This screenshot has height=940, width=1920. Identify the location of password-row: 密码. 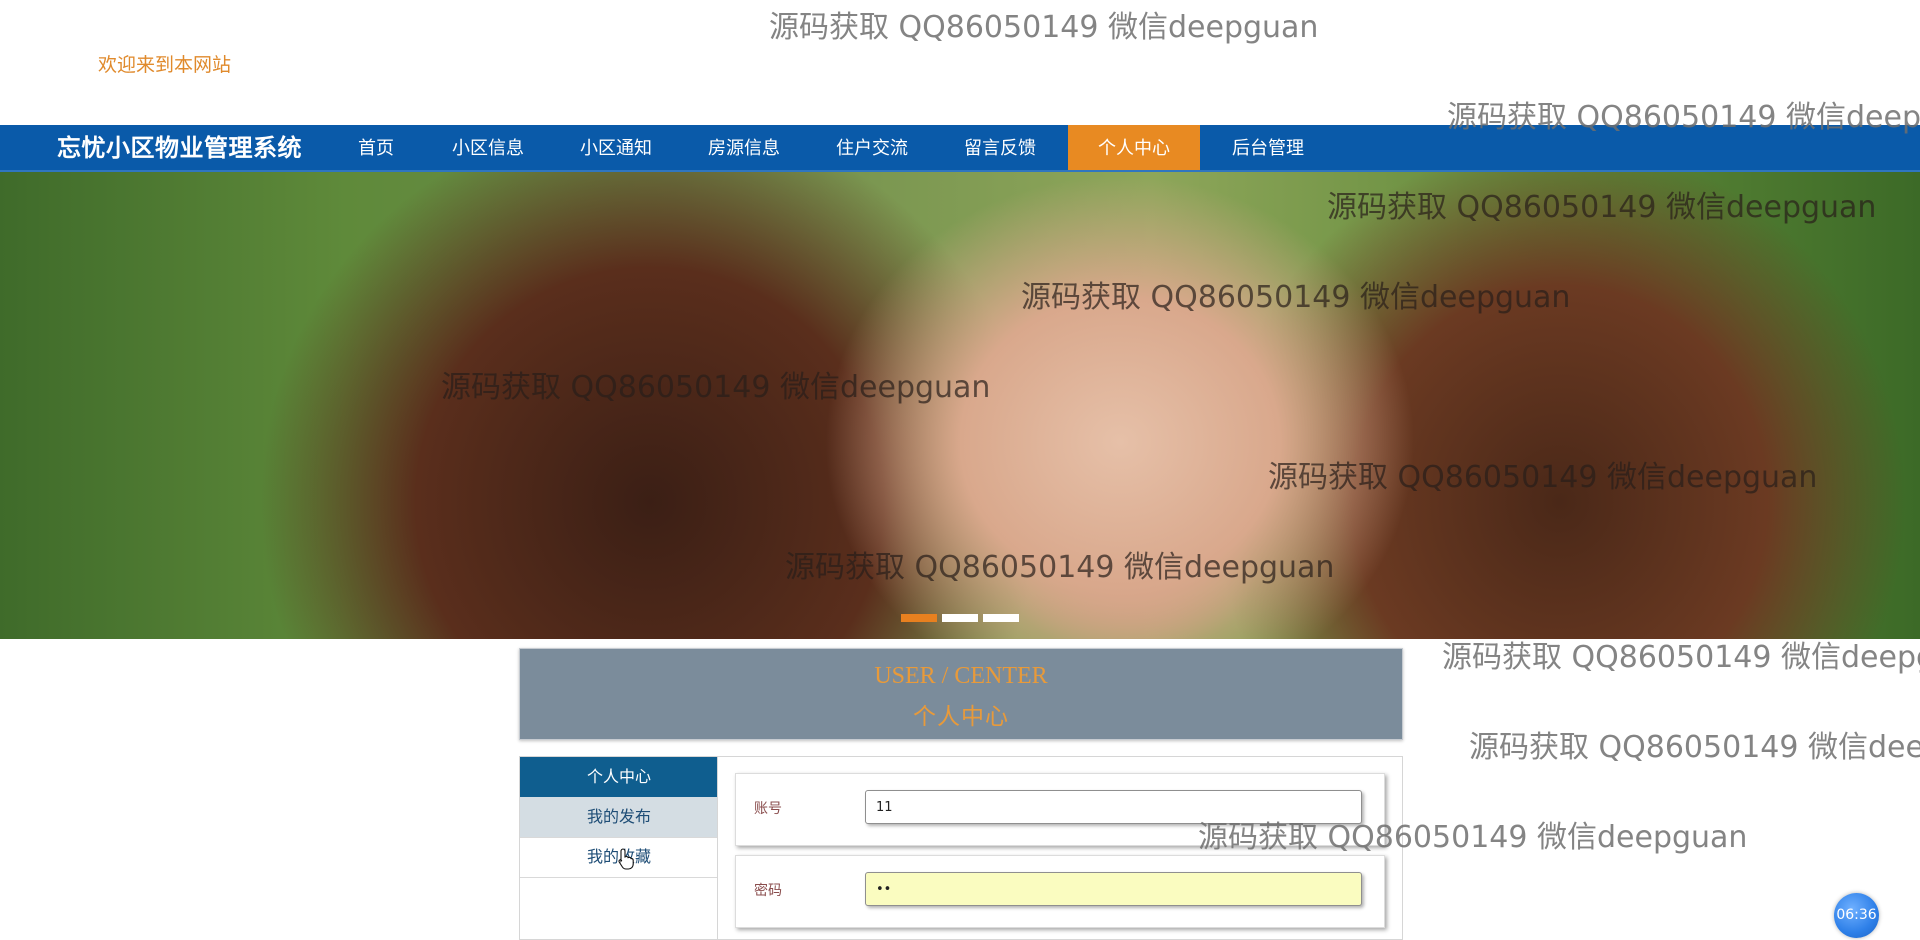
(1060, 891).